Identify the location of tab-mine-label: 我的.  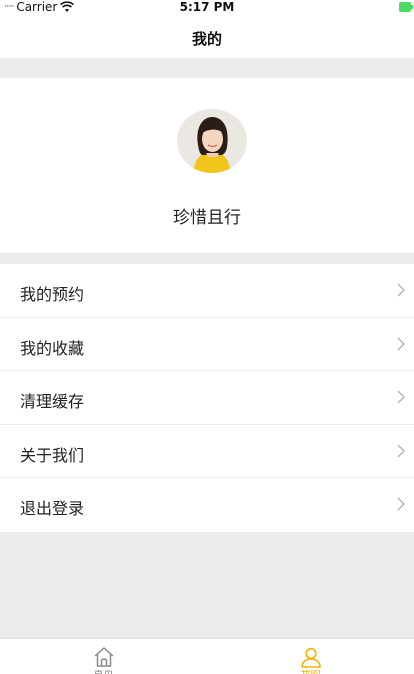
(310, 672).